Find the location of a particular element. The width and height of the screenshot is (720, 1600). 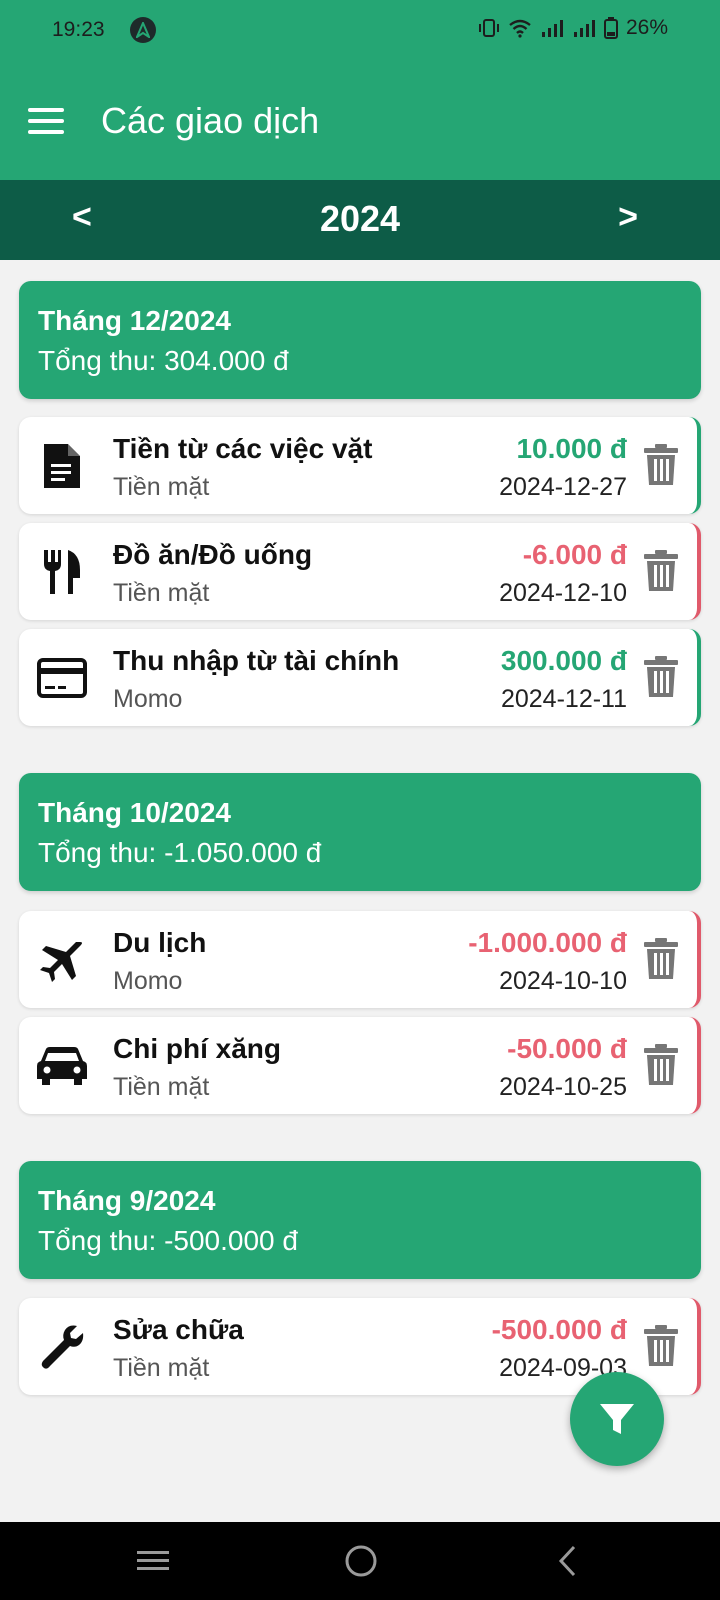

current-year: 2024 is located at coordinates (360, 218).